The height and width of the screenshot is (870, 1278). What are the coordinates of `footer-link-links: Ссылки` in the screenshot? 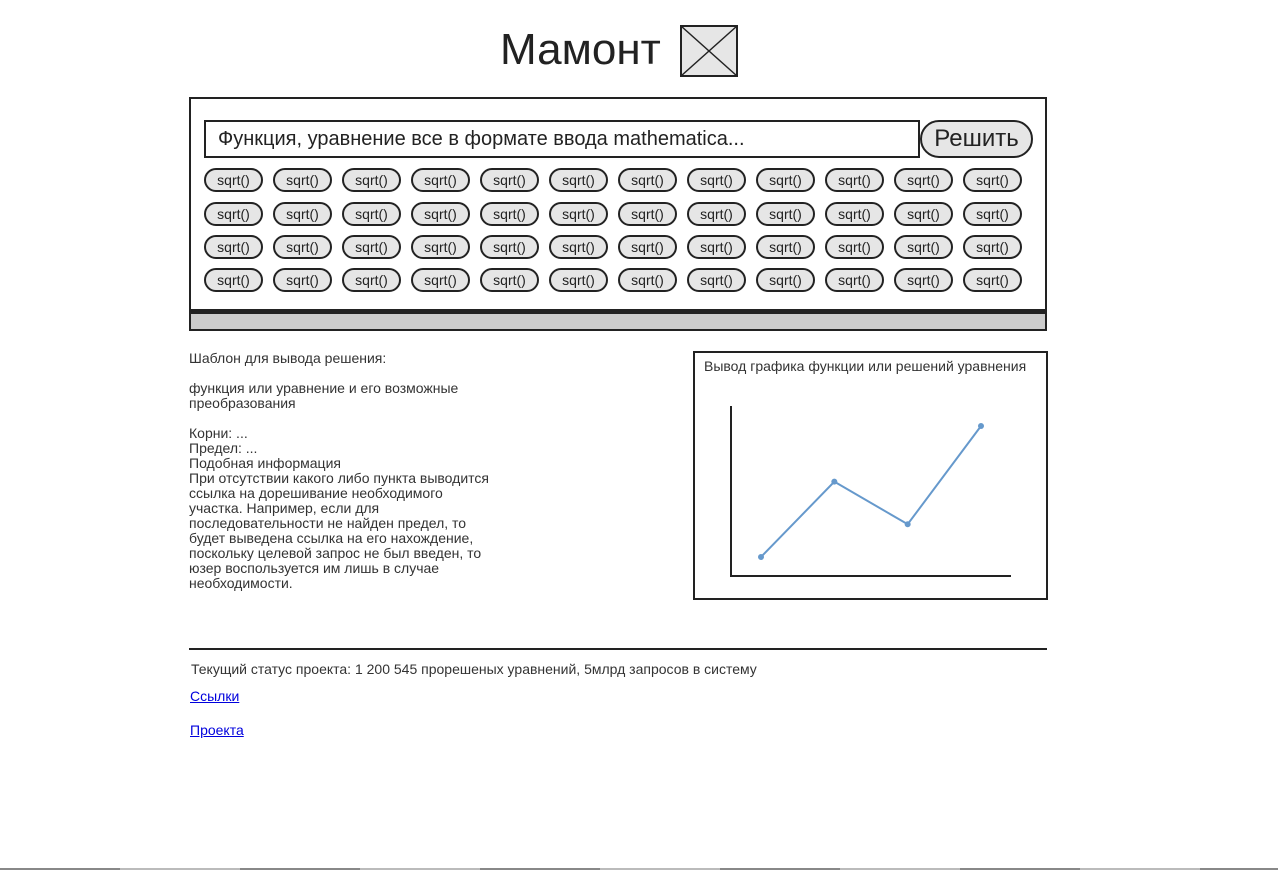 It's located at (214, 696).